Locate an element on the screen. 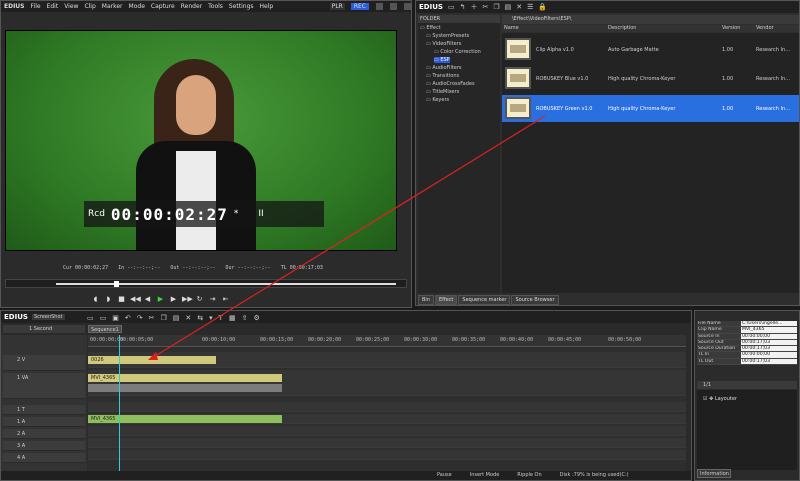  lane-1a: MVI_4365 is located at coordinates (387, 419).